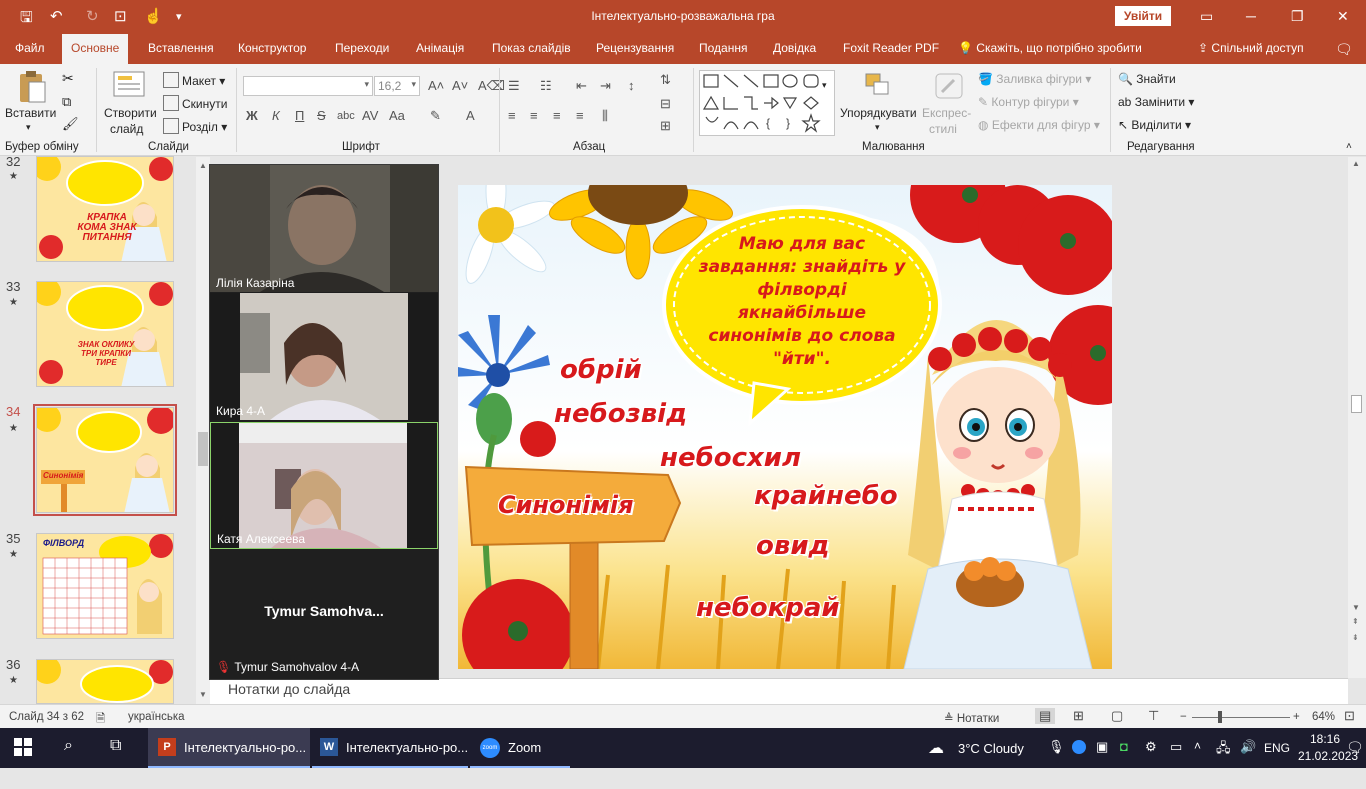 The image size is (1366, 789). What do you see at coordinates (362, 48) in the screenshot?
I see `tab-transitions: Переходи` at bounding box center [362, 48].